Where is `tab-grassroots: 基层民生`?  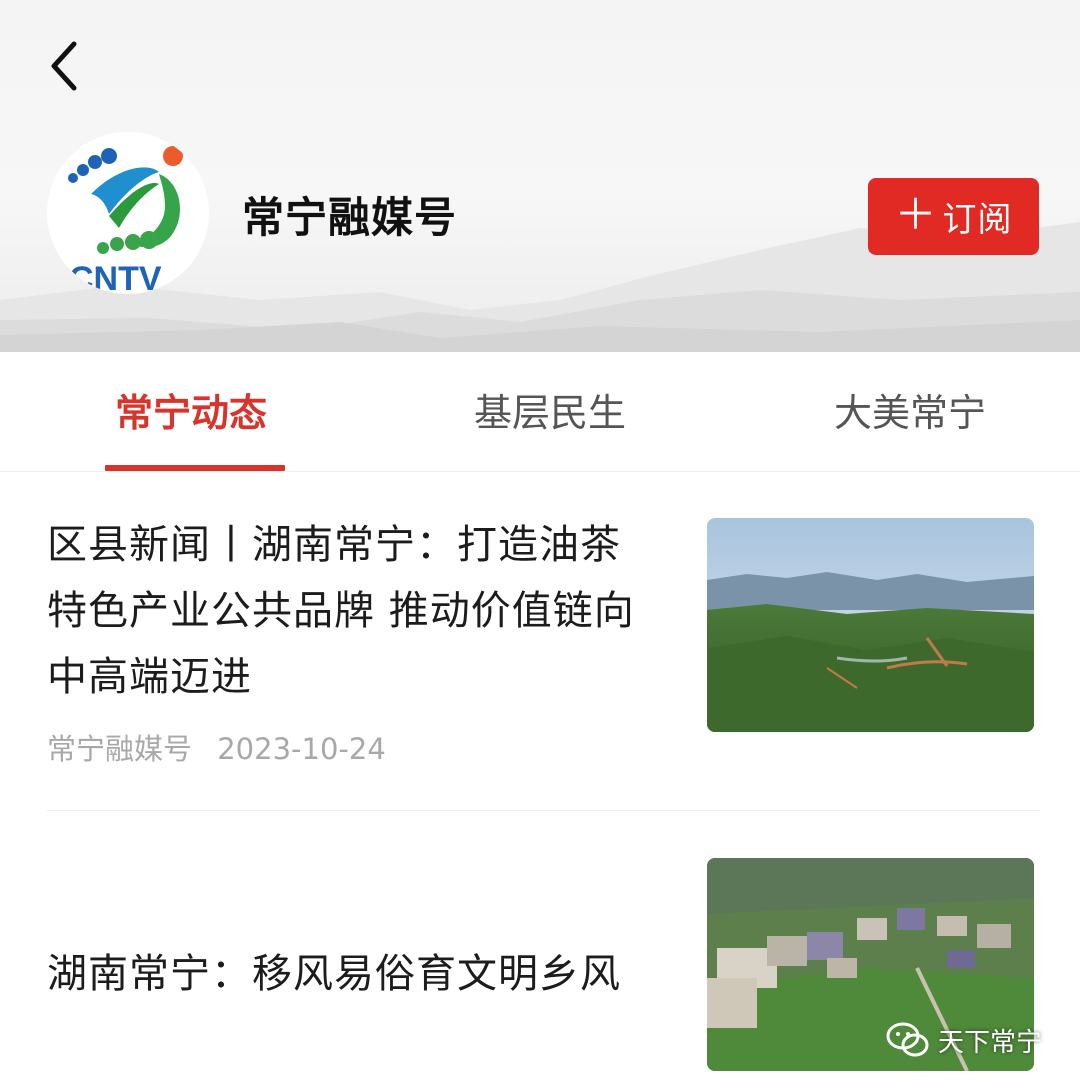
tab-grassroots: 基层民生 is located at coordinates (550, 412).